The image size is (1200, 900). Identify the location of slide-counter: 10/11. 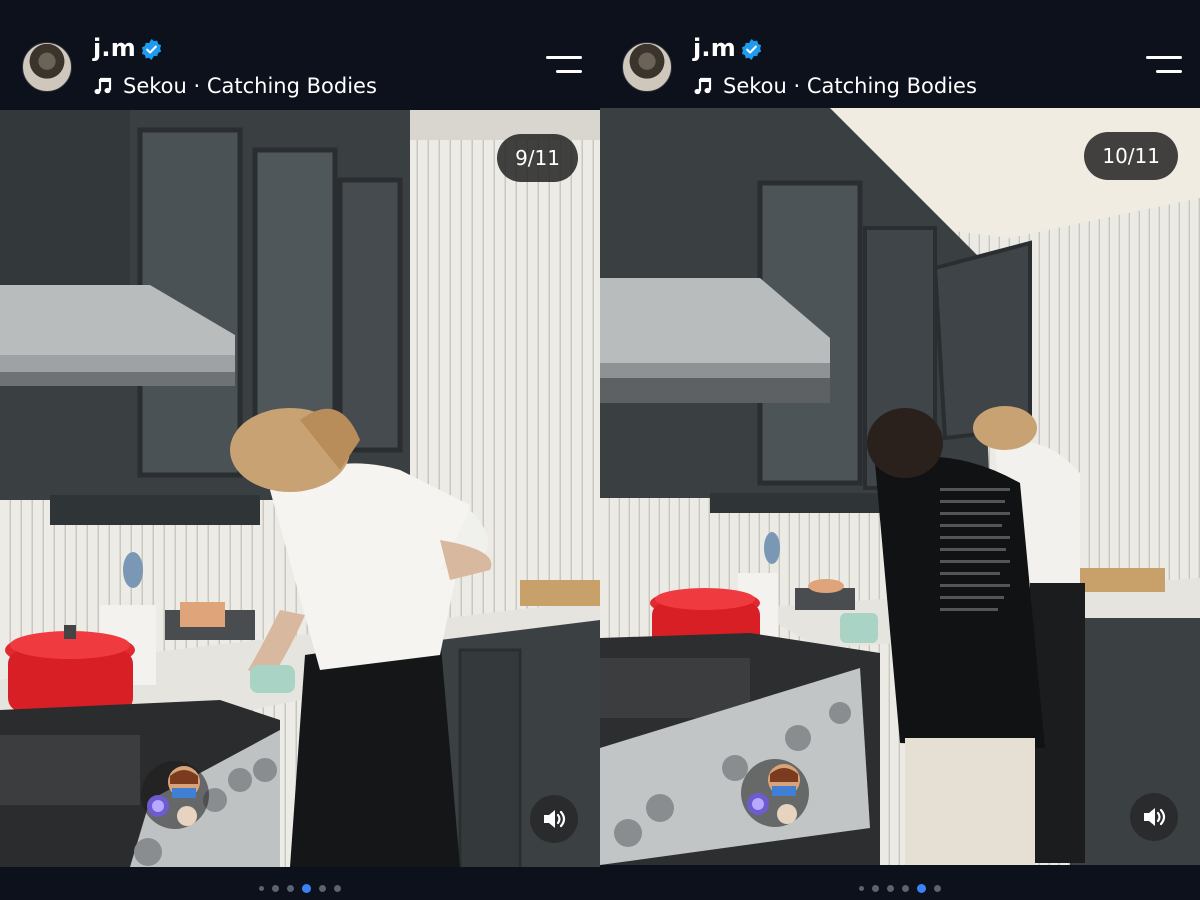
(1131, 156).